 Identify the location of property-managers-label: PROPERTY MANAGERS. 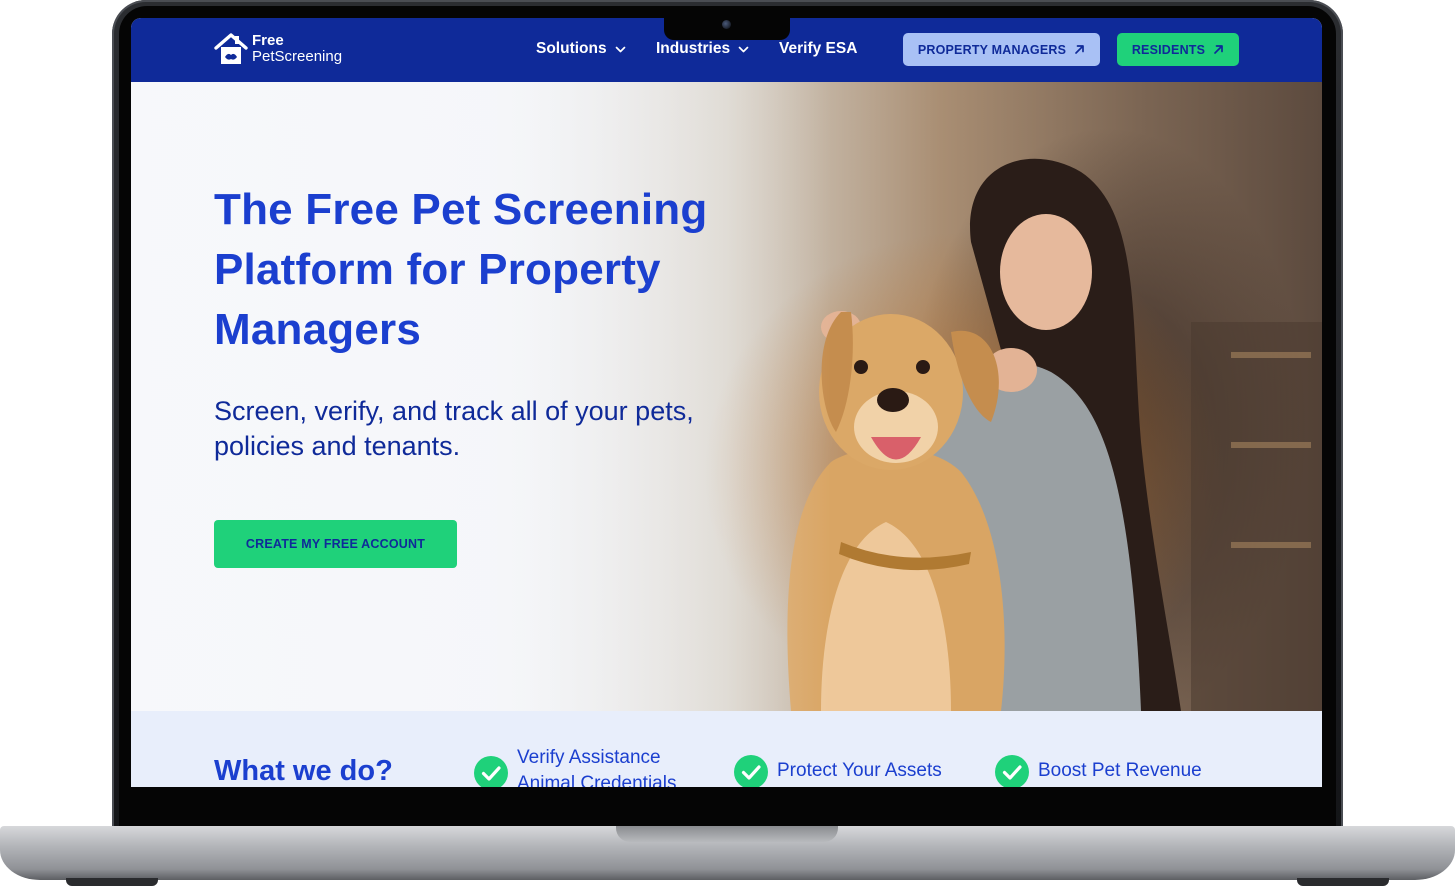
(992, 49).